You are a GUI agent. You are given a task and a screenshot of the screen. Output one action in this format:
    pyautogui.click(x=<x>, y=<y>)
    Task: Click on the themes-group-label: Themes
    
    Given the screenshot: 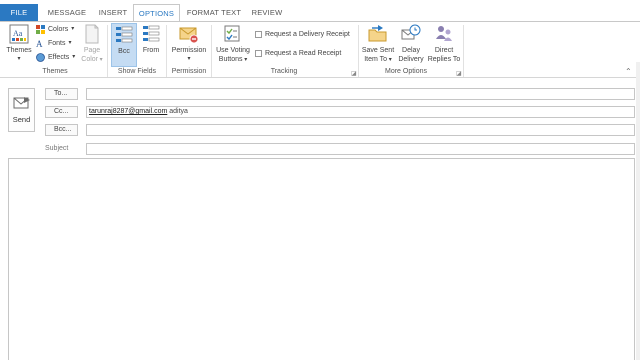 What is the action you would take?
    pyautogui.click(x=55, y=71)
    